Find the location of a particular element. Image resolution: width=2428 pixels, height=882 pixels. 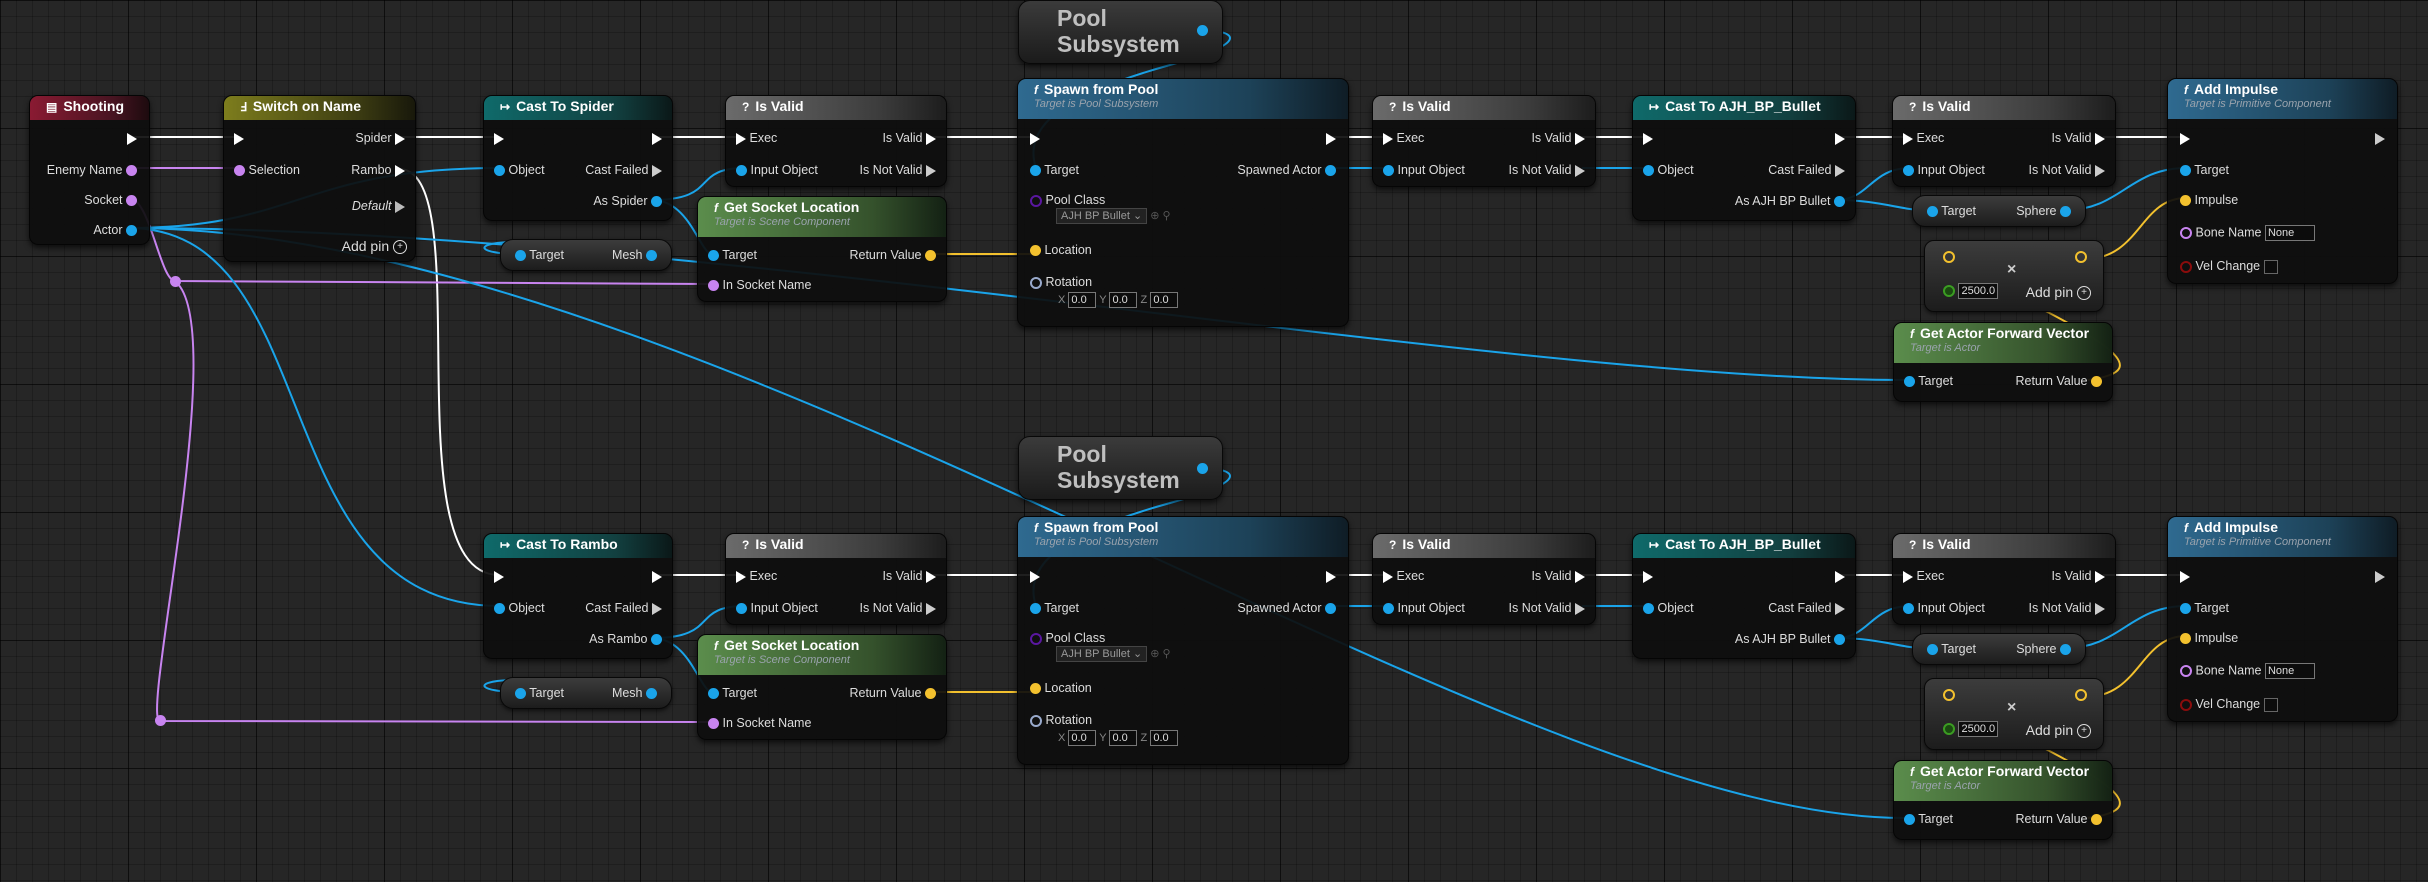

switch-add-pin-button: Add pin + is located at coordinates (374, 247).